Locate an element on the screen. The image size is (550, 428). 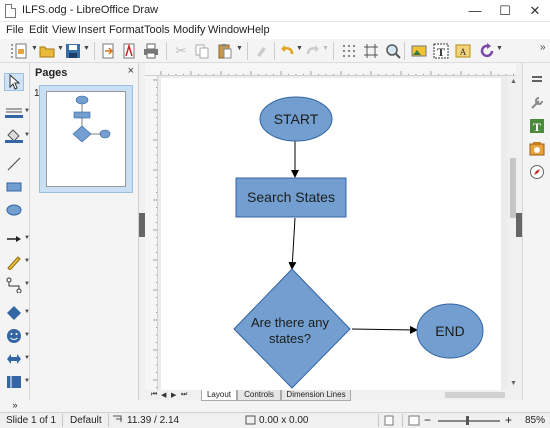
zoom-out-icon: − is located at coordinates (427, 420).